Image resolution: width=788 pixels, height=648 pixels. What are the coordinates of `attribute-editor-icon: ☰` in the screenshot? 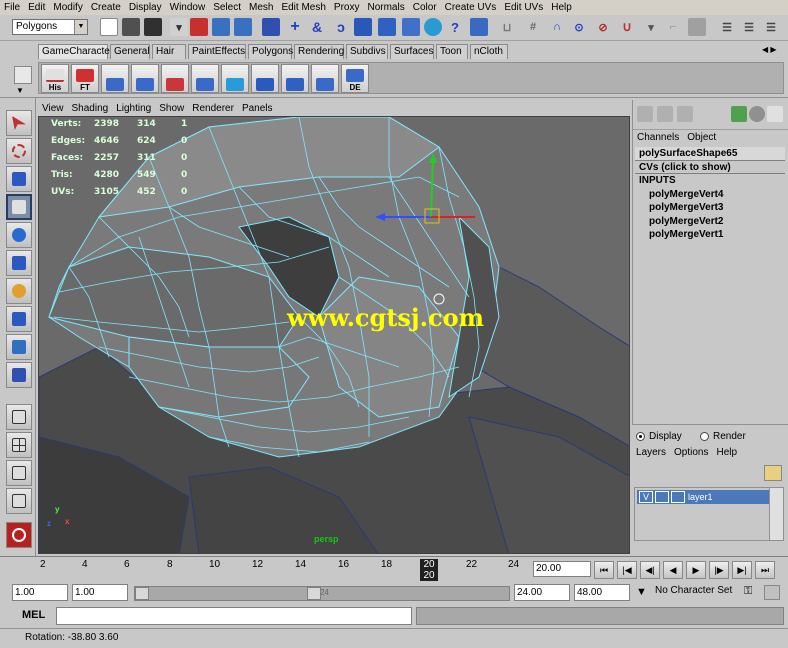 It's located at (727, 27).